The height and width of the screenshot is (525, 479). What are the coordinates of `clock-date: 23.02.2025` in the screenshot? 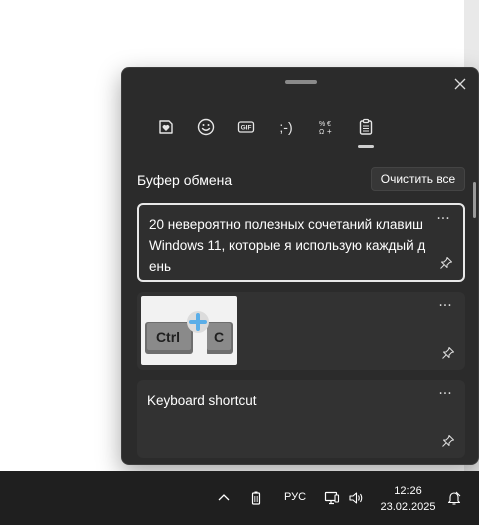 It's located at (408, 507).